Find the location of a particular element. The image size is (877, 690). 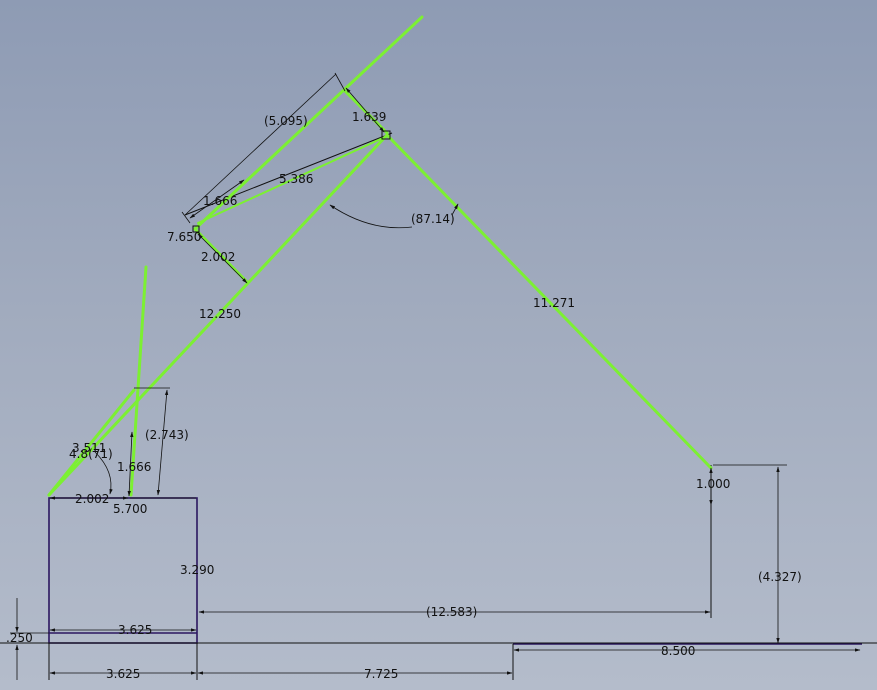

dim-label-11271: 11.271 is located at coordinates (554, 303).